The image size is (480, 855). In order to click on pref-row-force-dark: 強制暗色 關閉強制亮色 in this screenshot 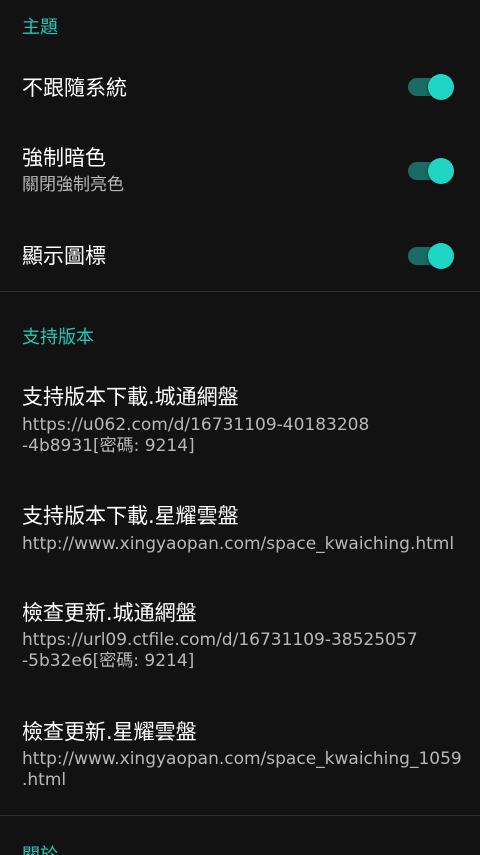, I will do `click(240, 171)`.